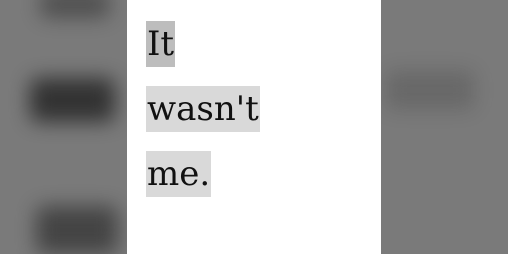 The width and height of the screenshot is (508, 254). Describe the element at coordinates (161, 44) in the screenshot. I see `text-line-1: It` at that location.